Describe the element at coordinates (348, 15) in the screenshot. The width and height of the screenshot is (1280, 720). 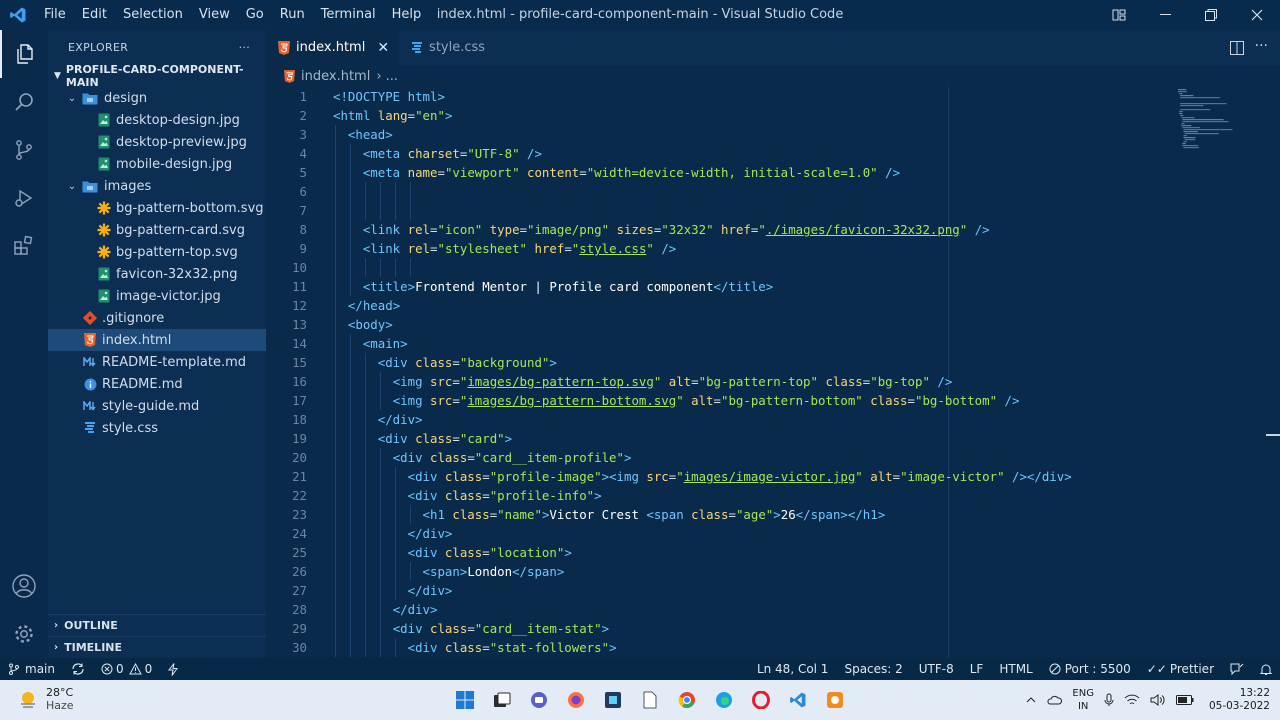
I see `menu-terminal: Terminal` at that location.